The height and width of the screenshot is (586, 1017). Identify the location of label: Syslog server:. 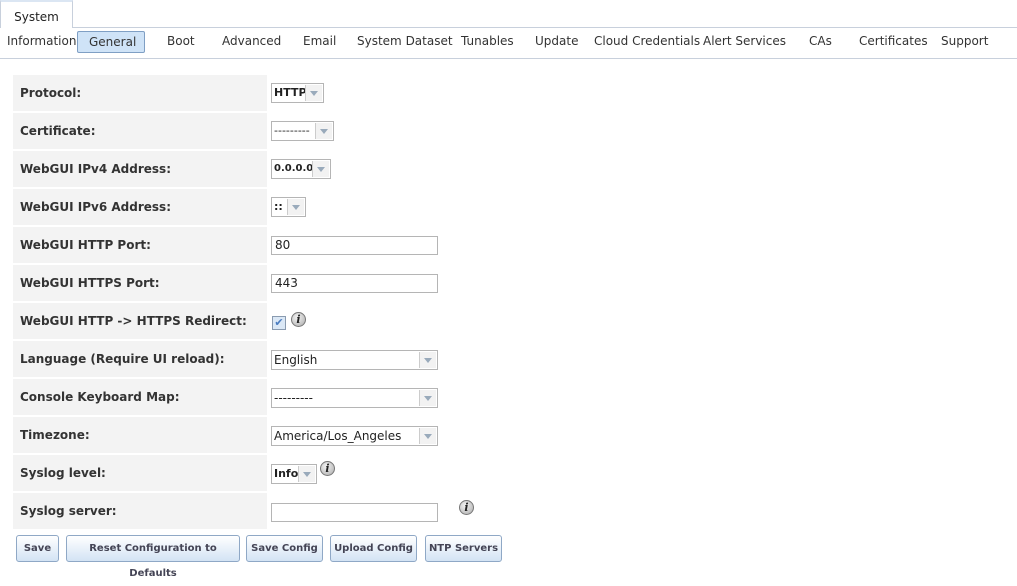
(68, 511).